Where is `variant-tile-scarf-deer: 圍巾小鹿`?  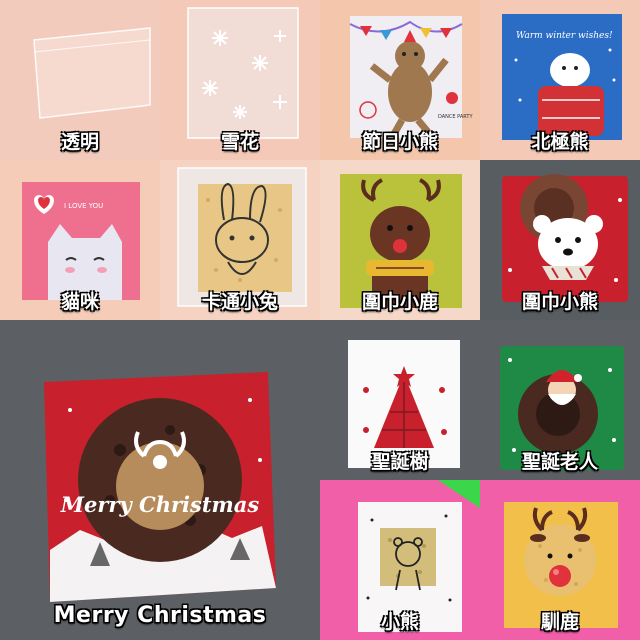
variant-tile-scarf-deer: 圍巾小鹿 is located at coordinates (400, 240).